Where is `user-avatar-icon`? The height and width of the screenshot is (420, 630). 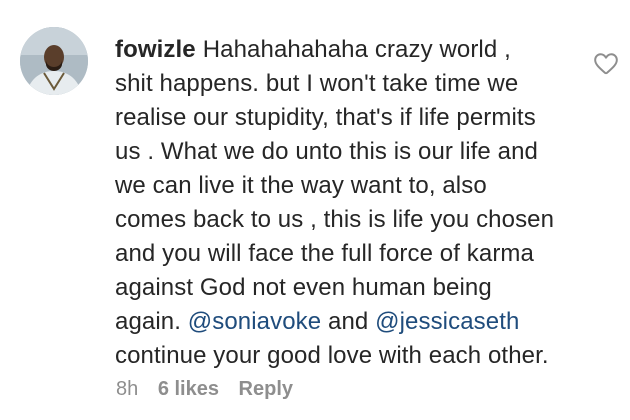
user-avatar-icon is located at coordinates (54, 61).